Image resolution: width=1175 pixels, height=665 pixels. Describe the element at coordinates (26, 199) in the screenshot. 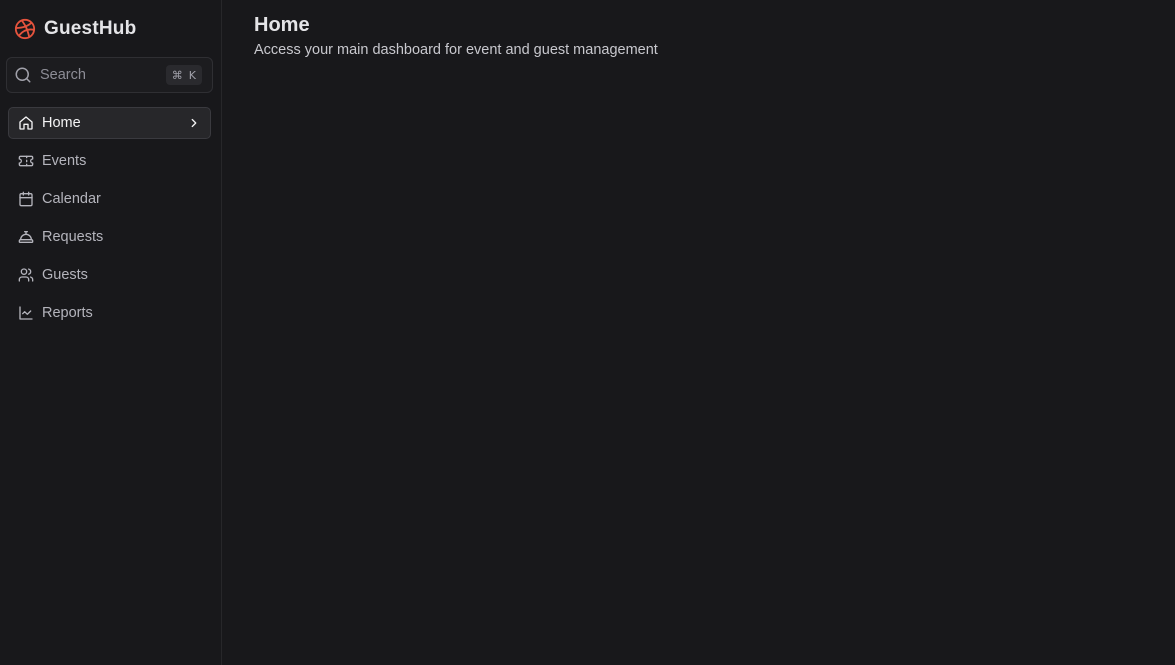

I see `calendar-icon` at that location.